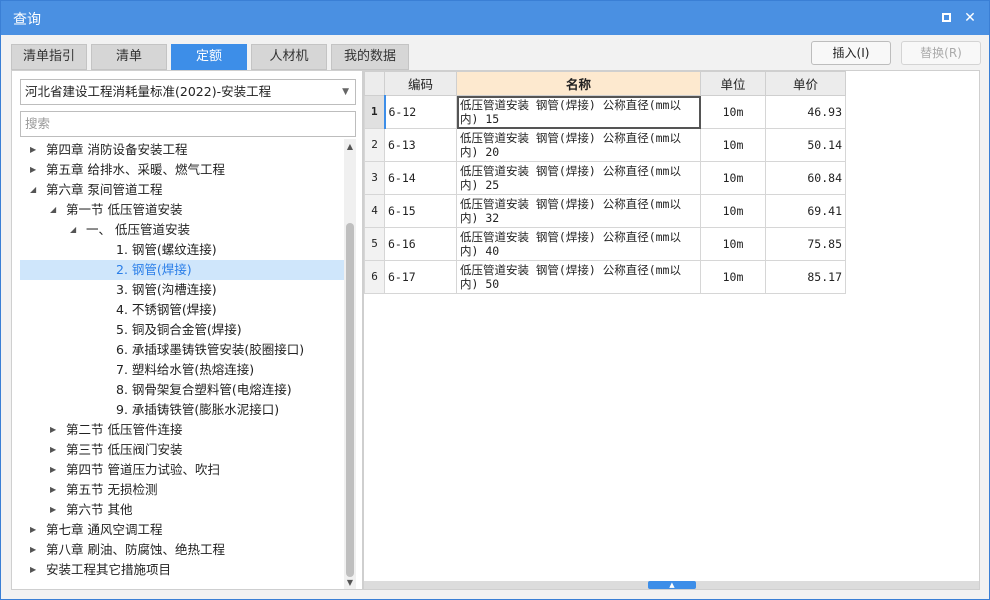  What do you see at coordinates (851, 53) in the screenshot?
I see `insert-button: 插入(I)` at bounding box center [851, 53].